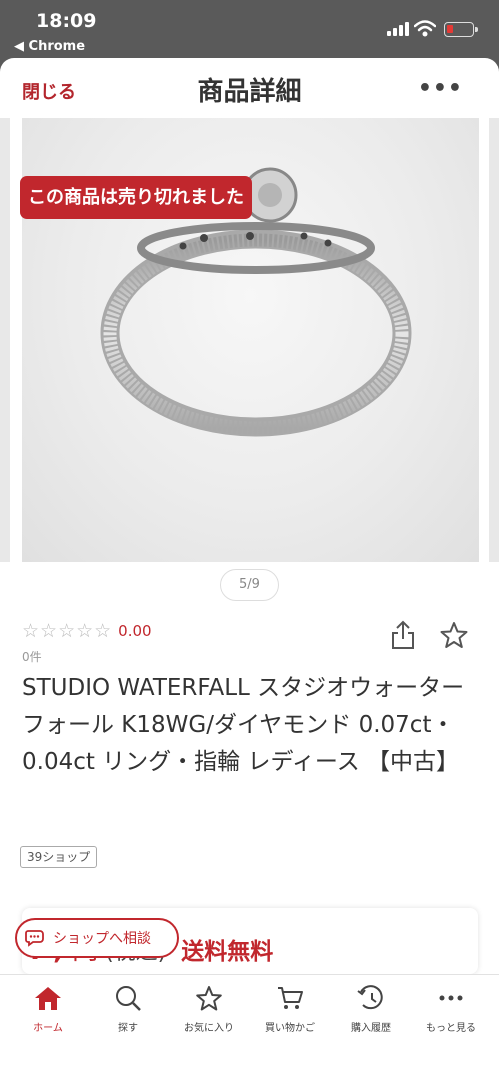 Image resolution: width=499 pixels, height=1080 pixels. Describe the element at coordinates (48, 998) in the screenshot. I see `home-icon` at that location.